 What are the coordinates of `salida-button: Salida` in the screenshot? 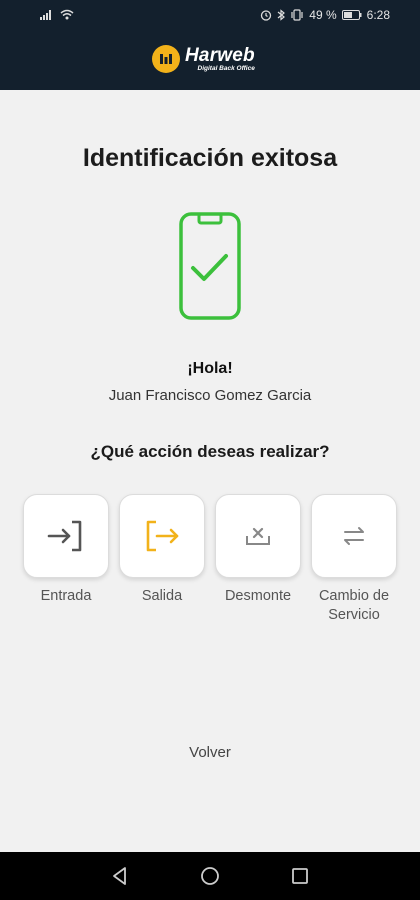 It's located at (162, 559).